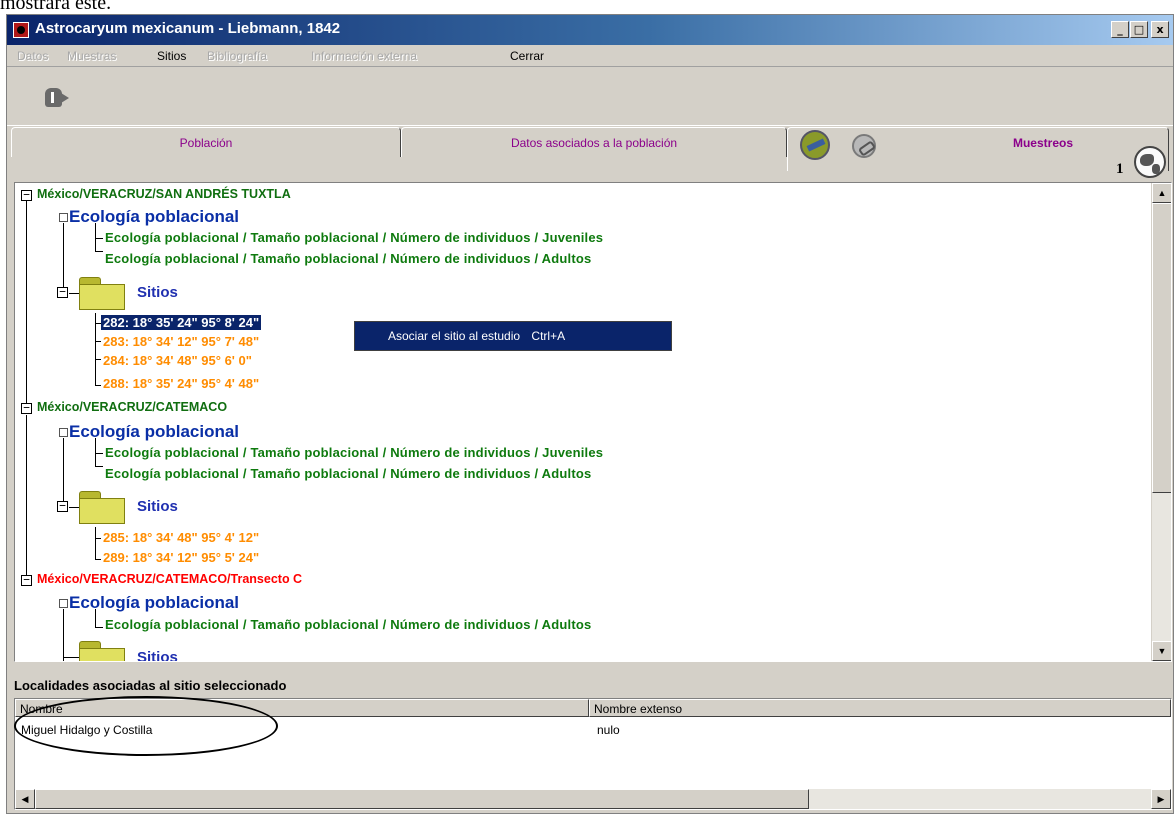  Describe the element at coordinates (864, 146) in the screenshot. I see `link-icon` at that location.